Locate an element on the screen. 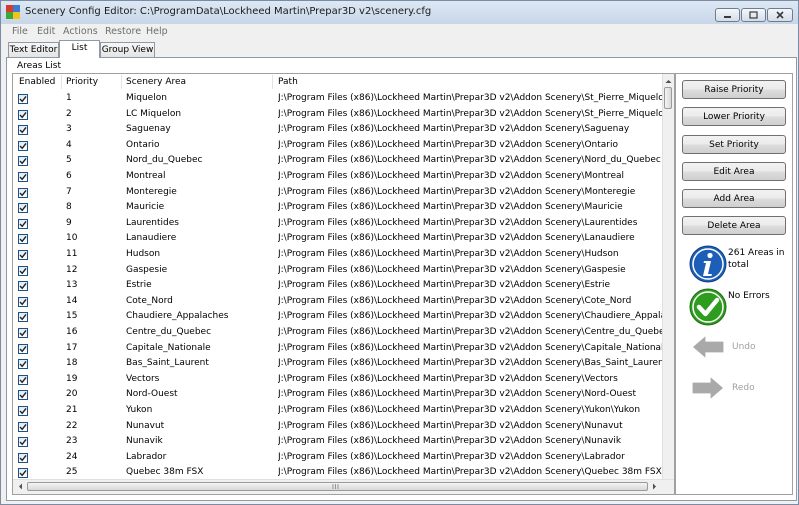 This screenshot has width=799, height=505. minimize-button is located at coordinates (727, 15).